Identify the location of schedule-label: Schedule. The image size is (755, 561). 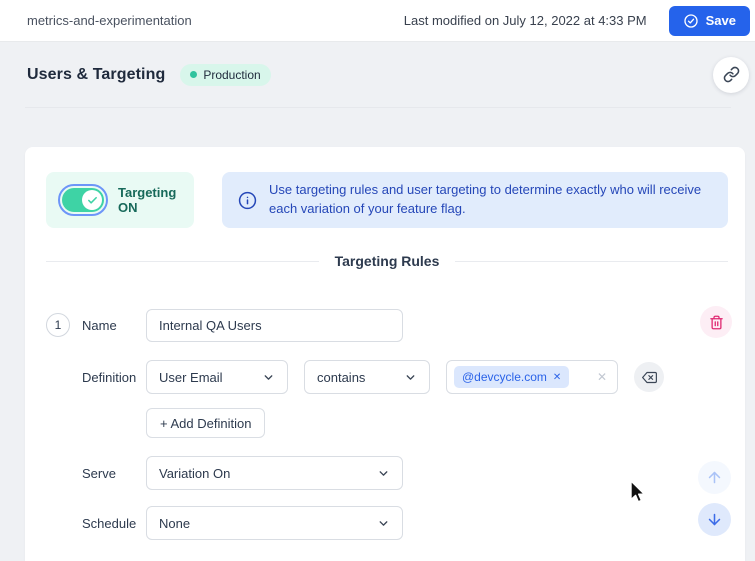
(109, 523).